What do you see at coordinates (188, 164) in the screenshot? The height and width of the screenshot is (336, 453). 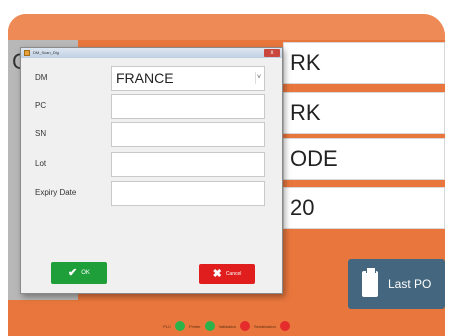 I see `lot-input` at bounding box center [188, 164].